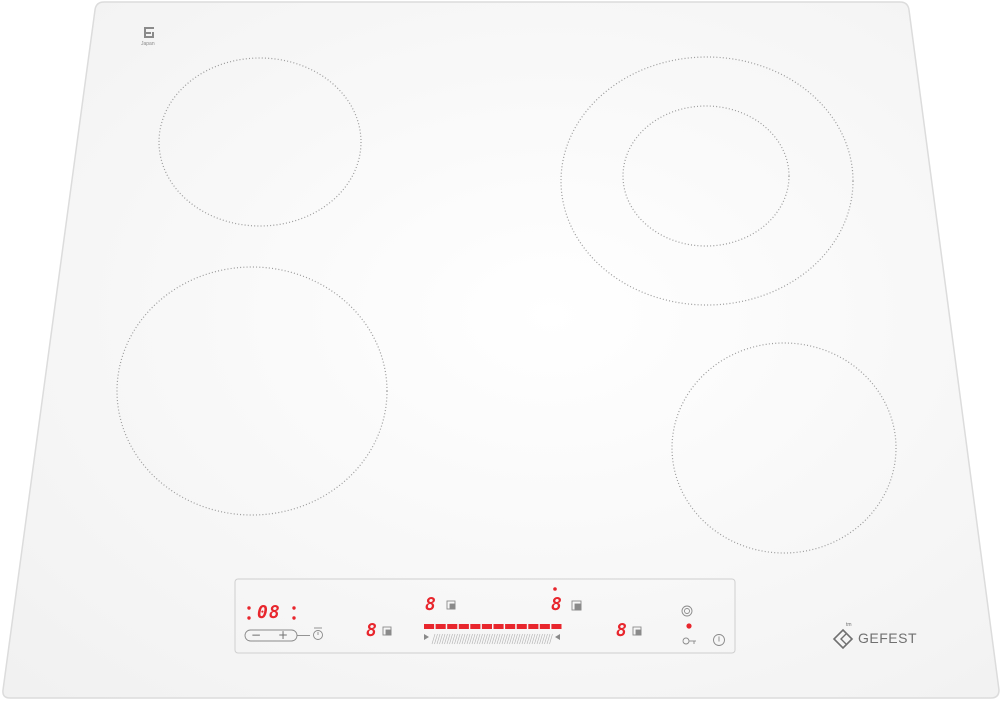 Image resolution: width=1000 pixels, height=702 pixels. Describe the element at coordinates (849, 625) in the screenshot. I see `brand-trademark: tm` at that location.